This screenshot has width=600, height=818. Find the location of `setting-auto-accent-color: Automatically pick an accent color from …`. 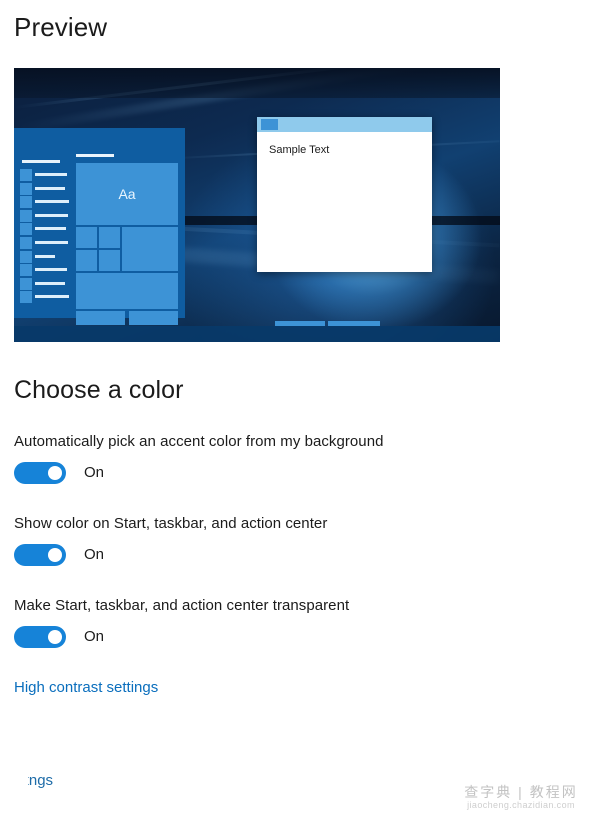

setting-auto-accent-color: Automatically pick an accent color from … is located at coordinates (198, 458).